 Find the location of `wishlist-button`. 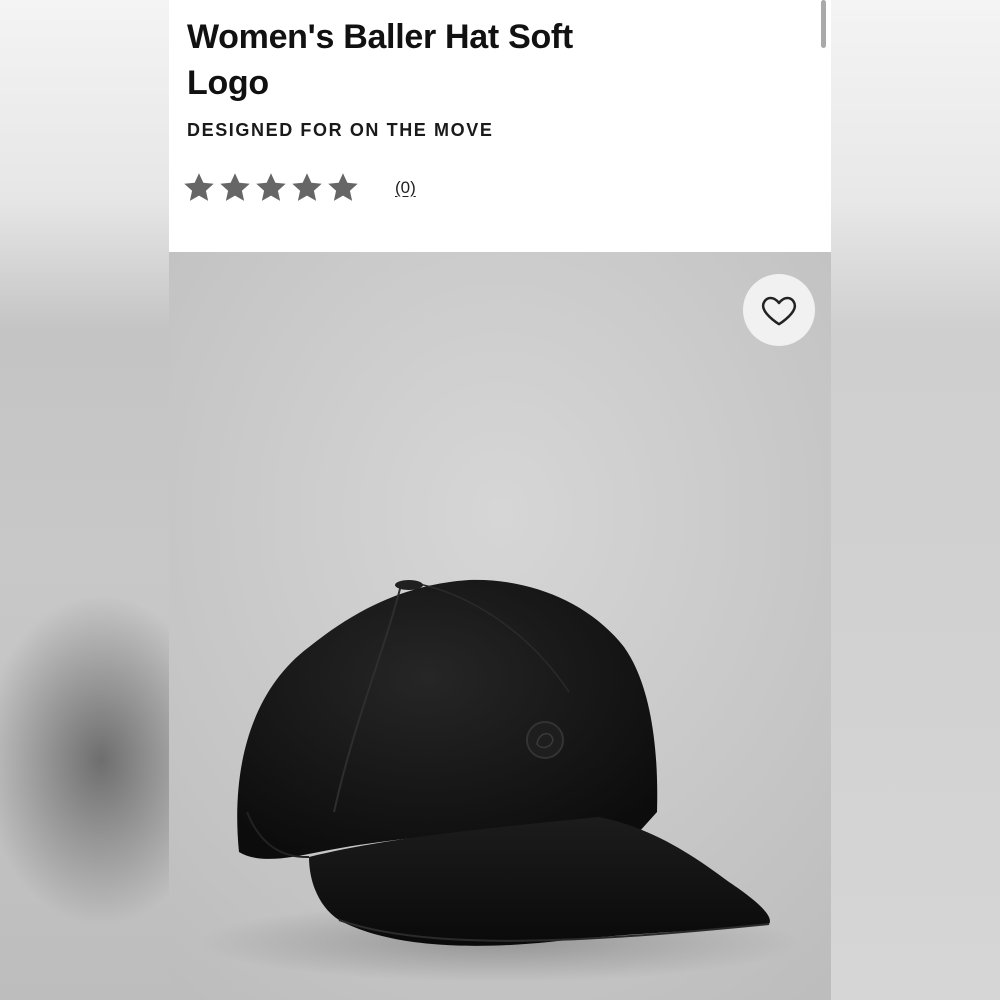

wishlist-button is located at coordinates (779, 310).